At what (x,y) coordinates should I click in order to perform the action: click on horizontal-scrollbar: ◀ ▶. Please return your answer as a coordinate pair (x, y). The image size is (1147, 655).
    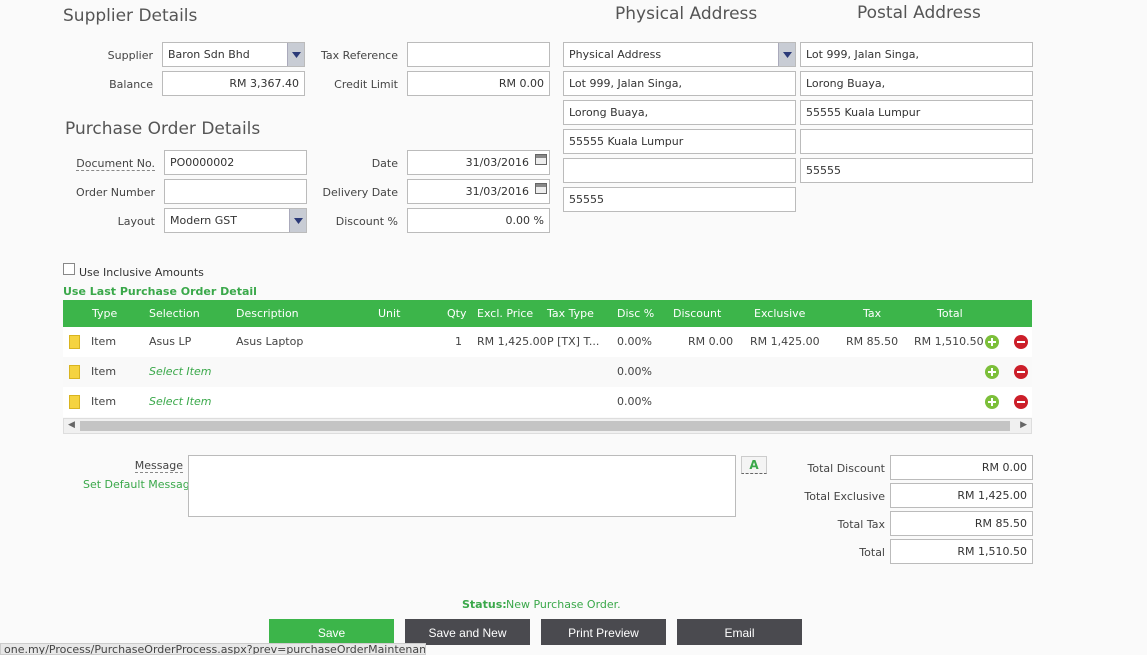
    Looking at the image, I should click on (547, 426).